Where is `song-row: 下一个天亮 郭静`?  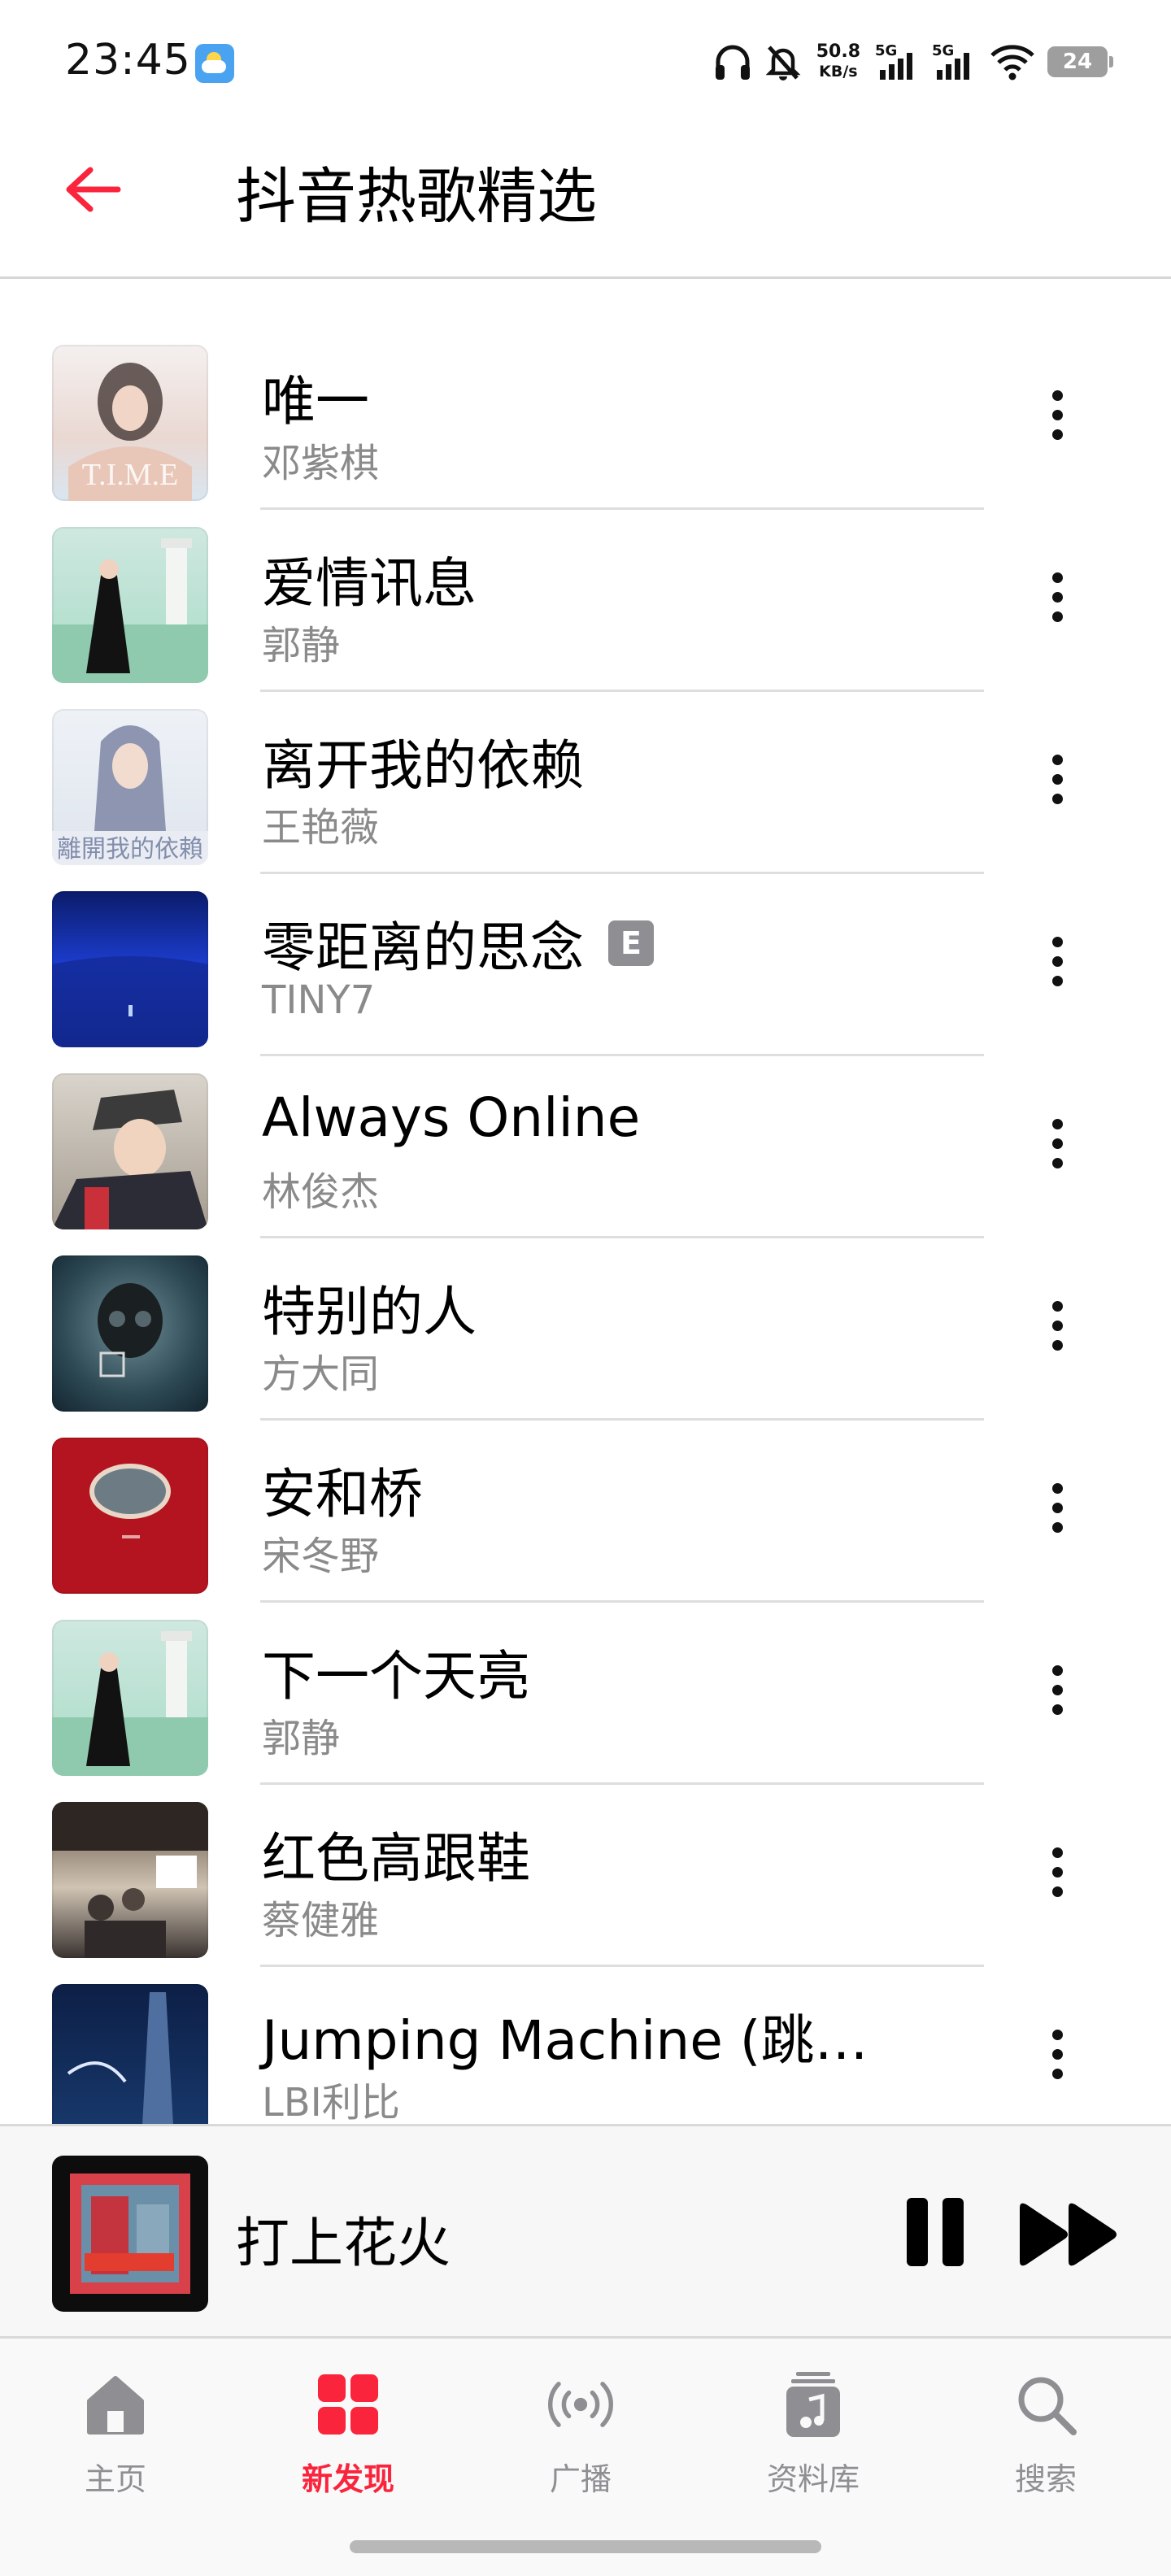 song-row: 下一个天亮 郭静 is located at coordinates (585, 1693).